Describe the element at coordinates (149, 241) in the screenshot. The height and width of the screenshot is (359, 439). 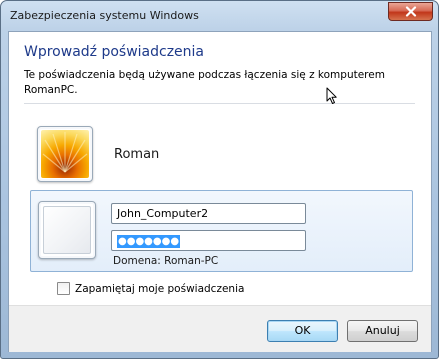
I see `password-value-selected: ●●●●●●●` at that location.